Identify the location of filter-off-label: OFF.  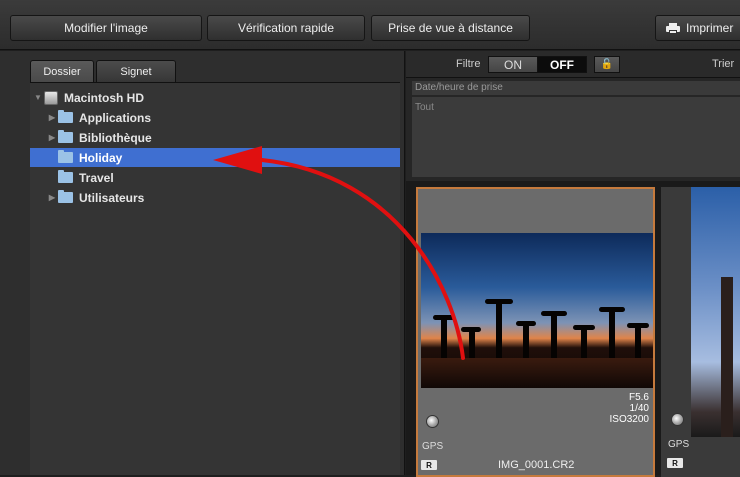
(562, 64).